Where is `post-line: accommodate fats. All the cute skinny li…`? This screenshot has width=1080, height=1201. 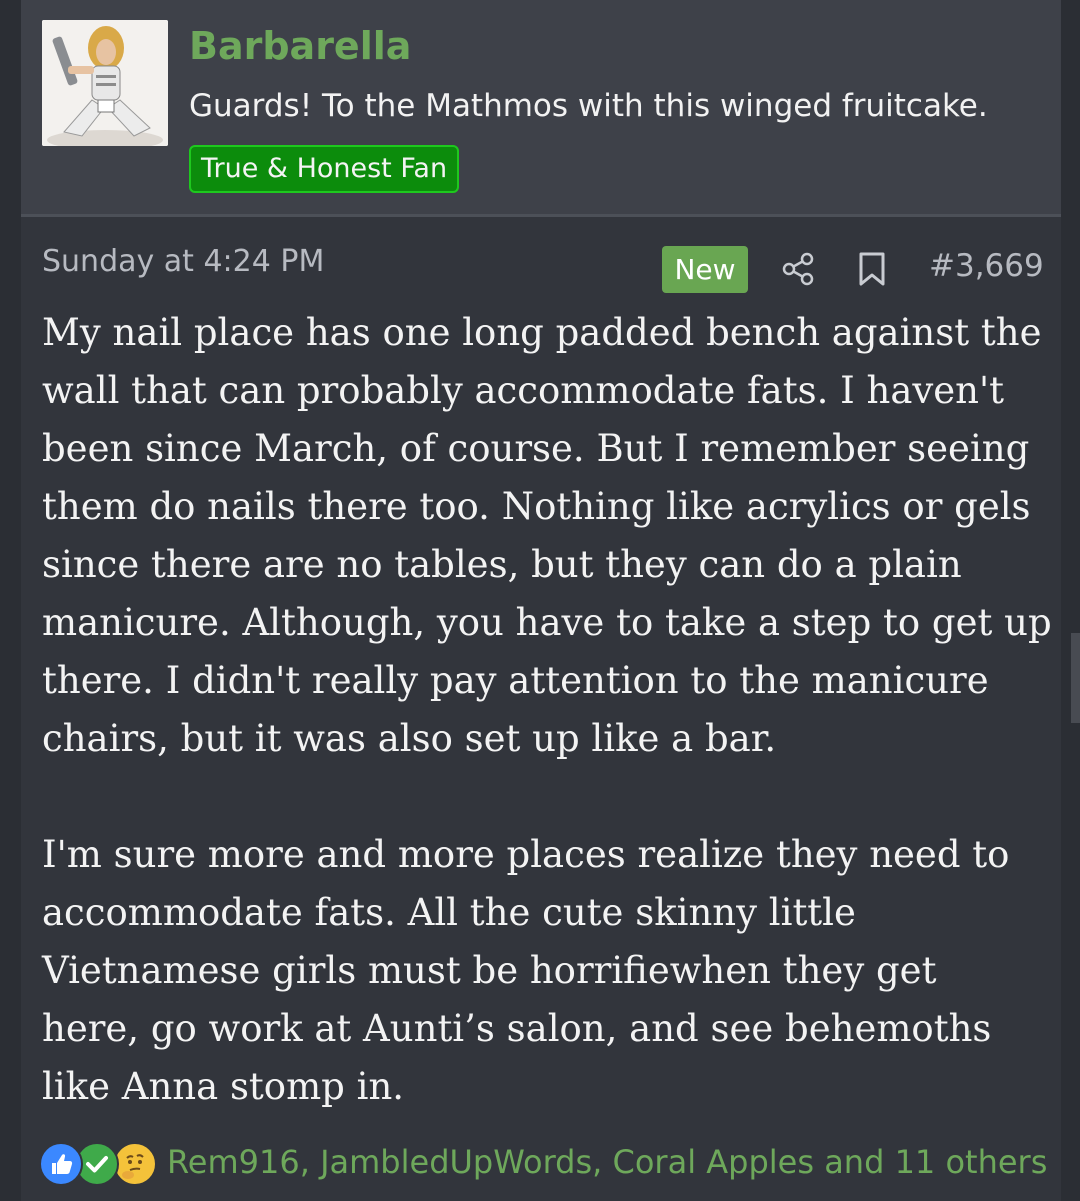 post-line: accommodate fats. All the cute skinny li… is located at coordinates (449, 912).